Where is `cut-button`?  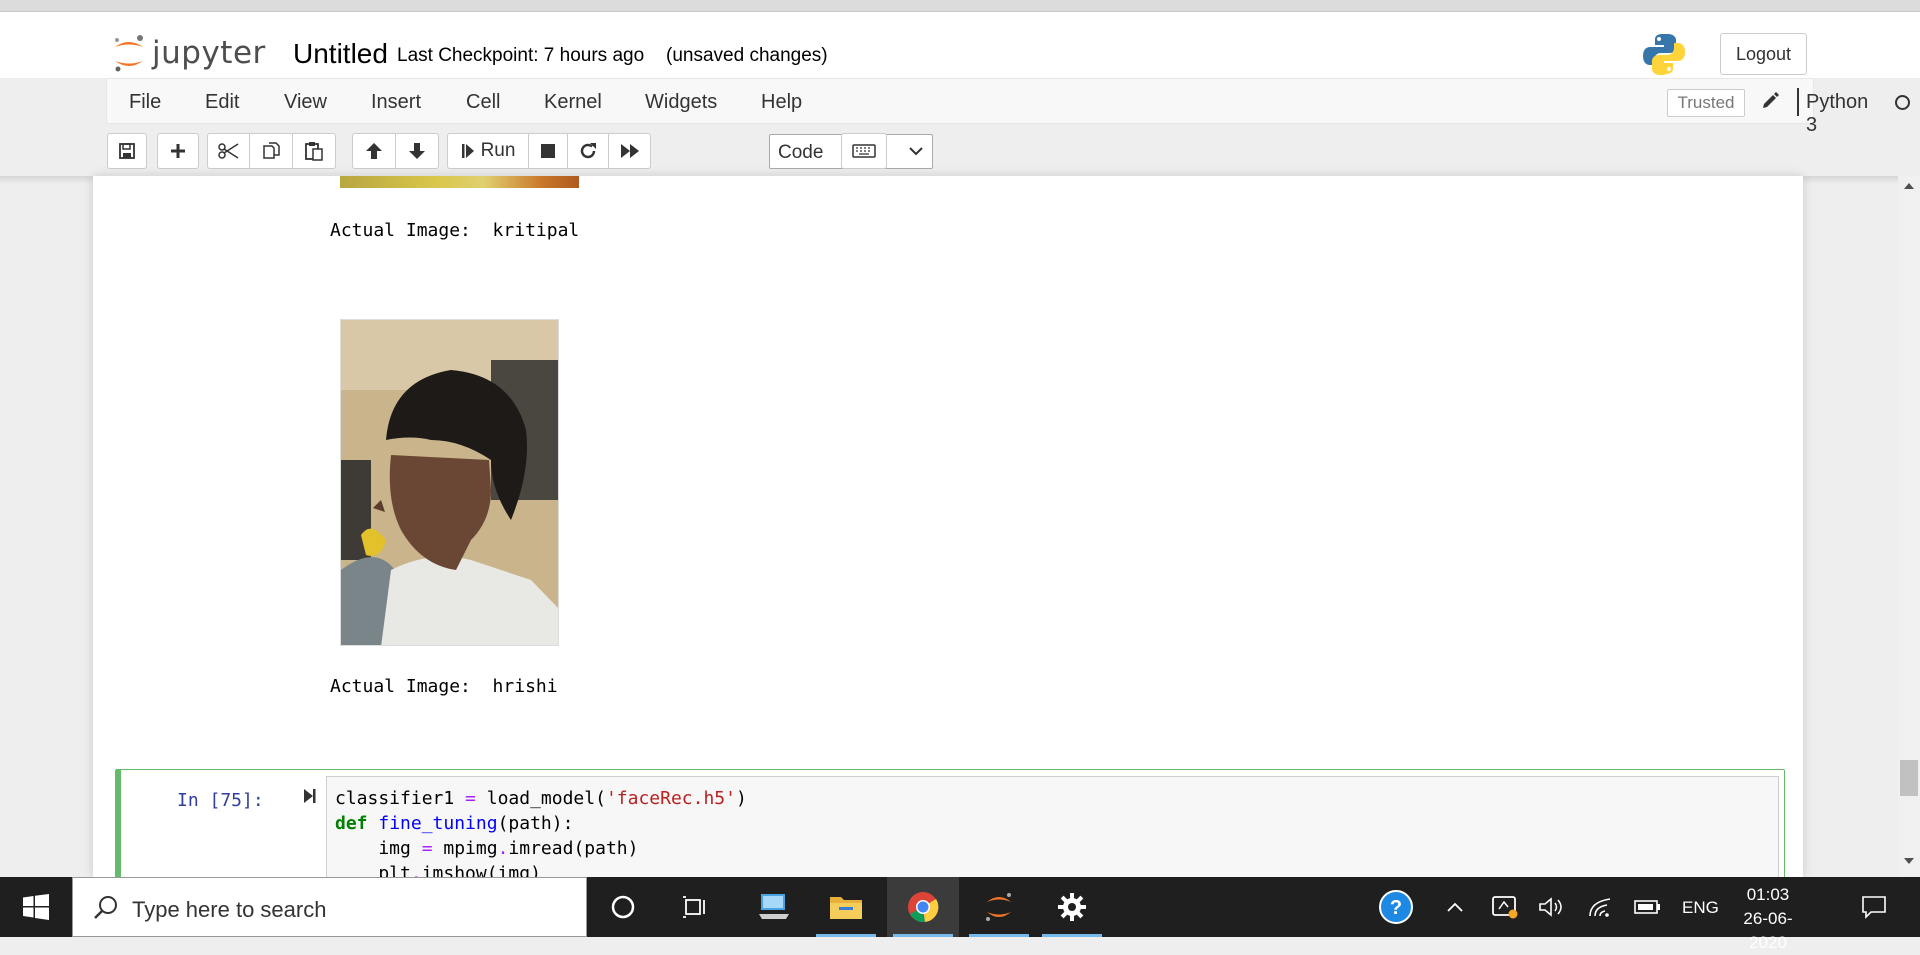 cut-button is located at coordinates (228, 151).